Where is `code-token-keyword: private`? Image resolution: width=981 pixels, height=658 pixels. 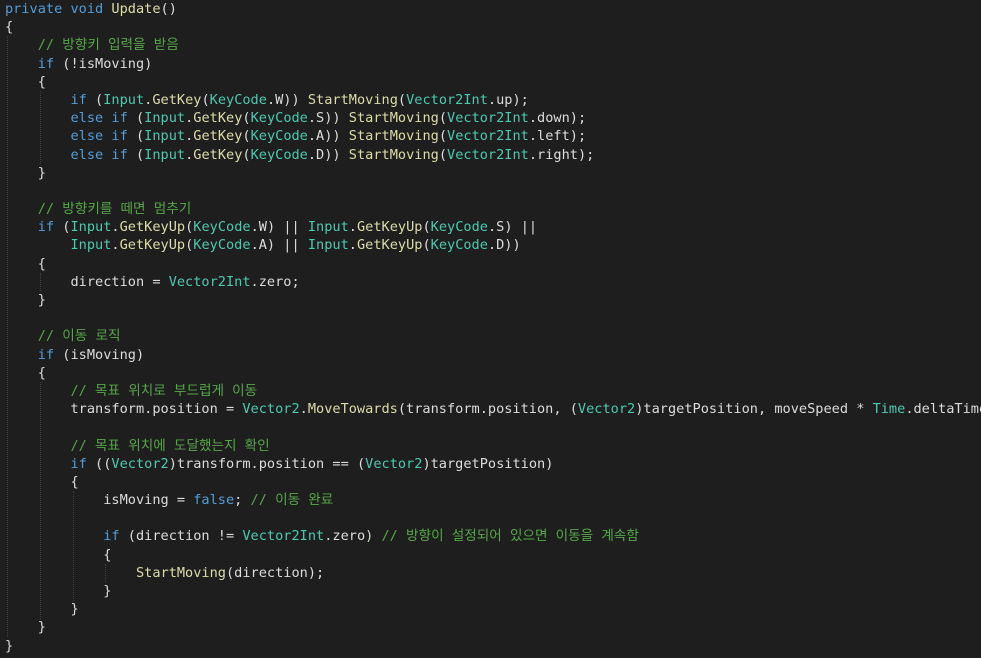
code-token-keyword: private is located at coordinates (34, 9).